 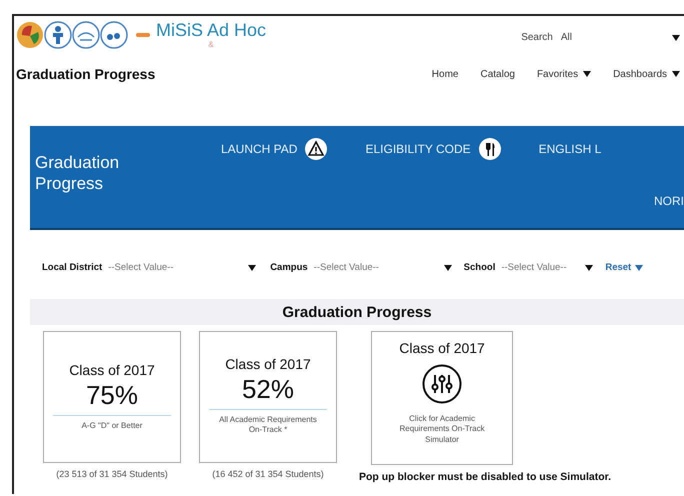 I want to click on nav-link: Dashboards, so click(x=646, y=74).